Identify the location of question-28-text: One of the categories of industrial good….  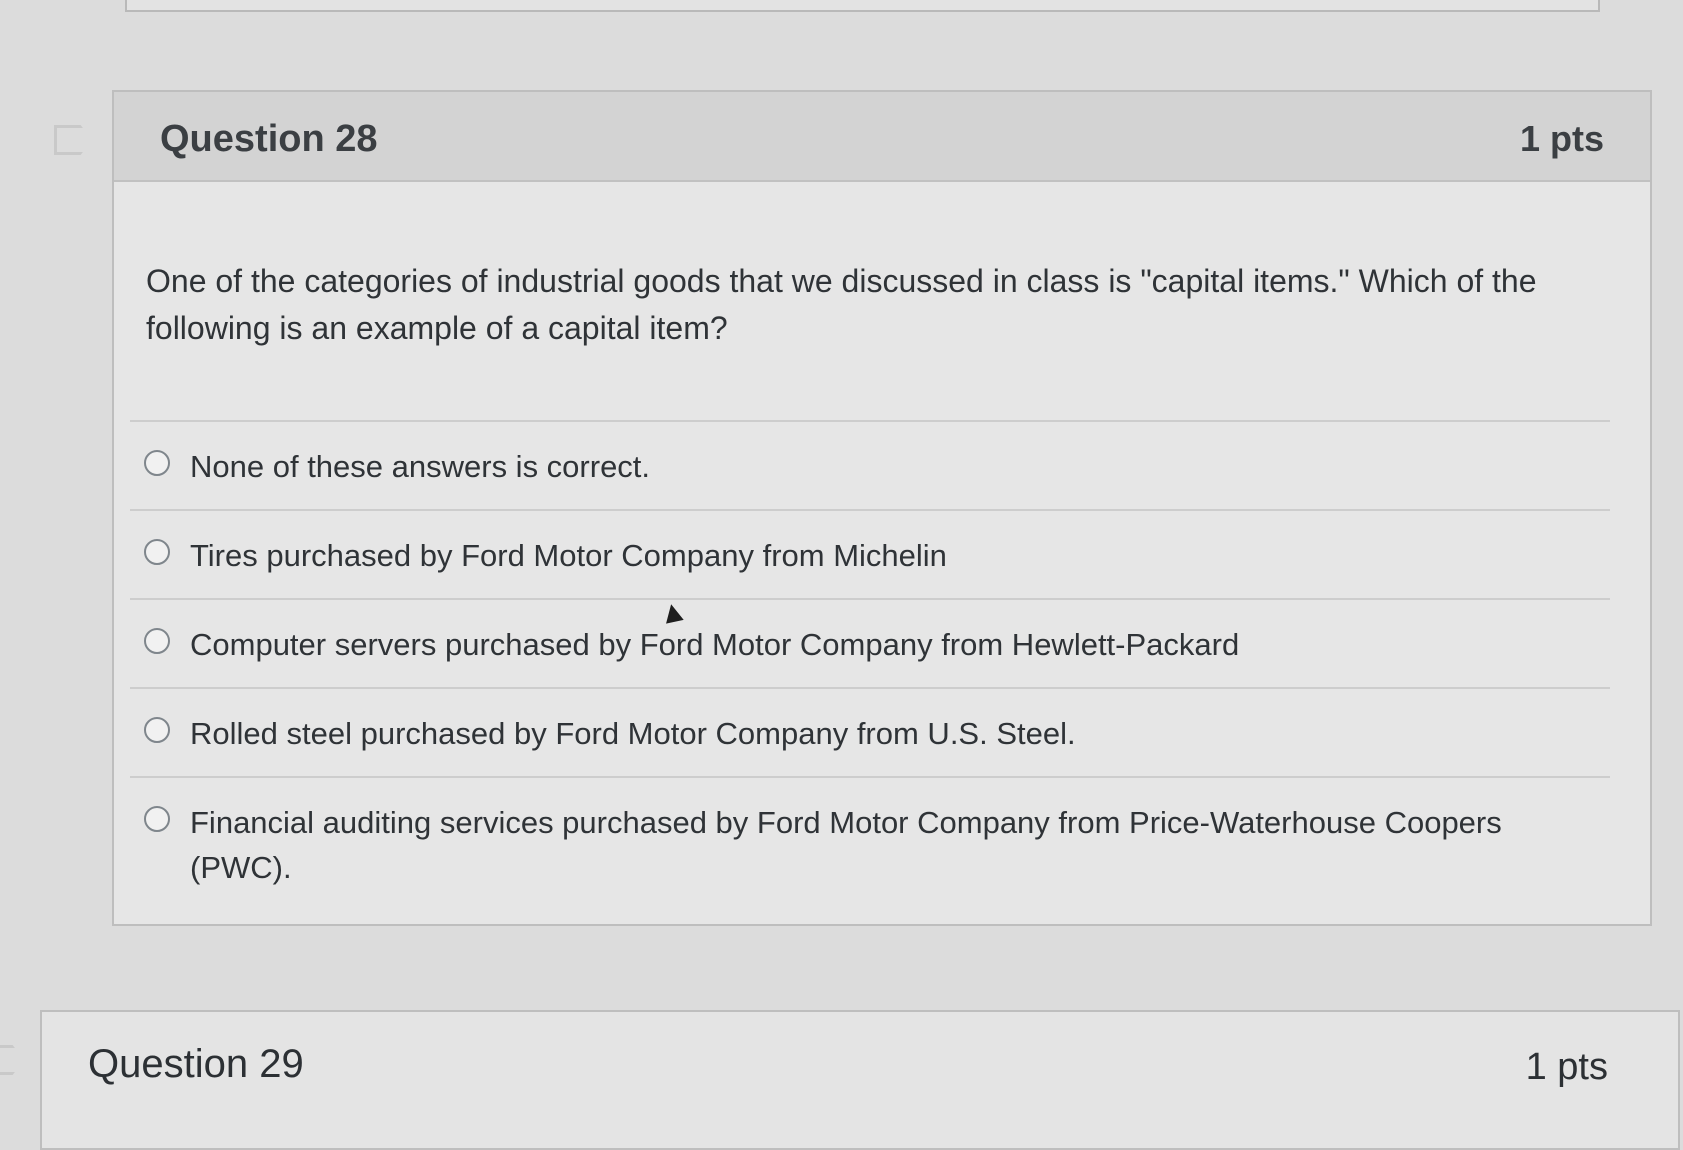
(841, 304).